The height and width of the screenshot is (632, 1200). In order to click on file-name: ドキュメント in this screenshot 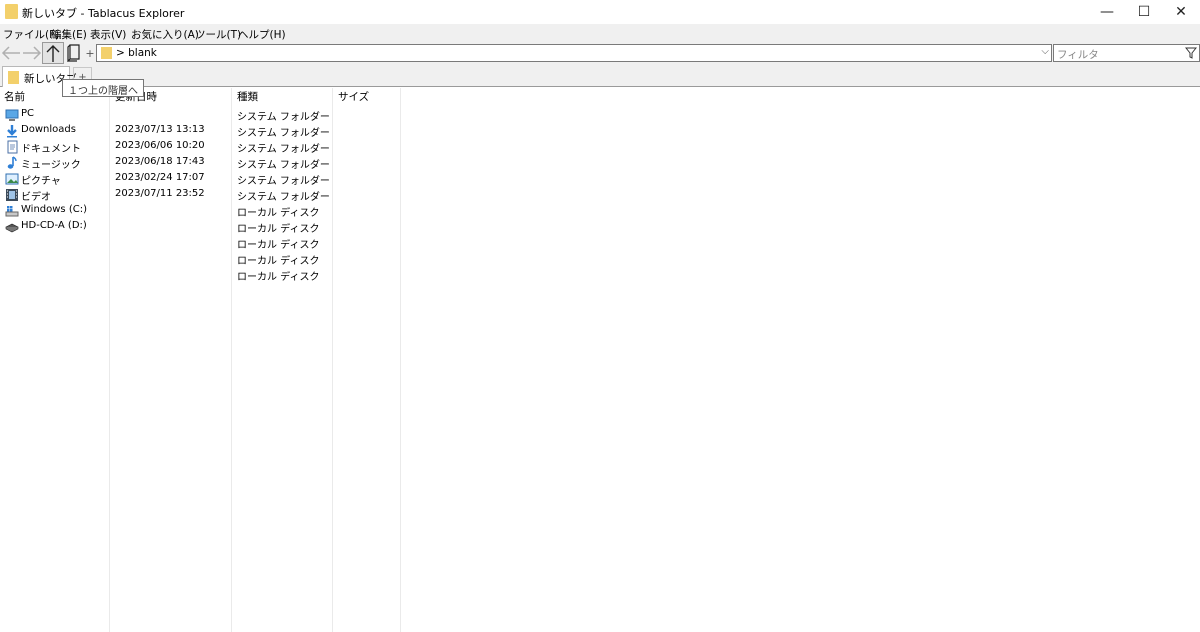, I will do `click(51, 149)`.